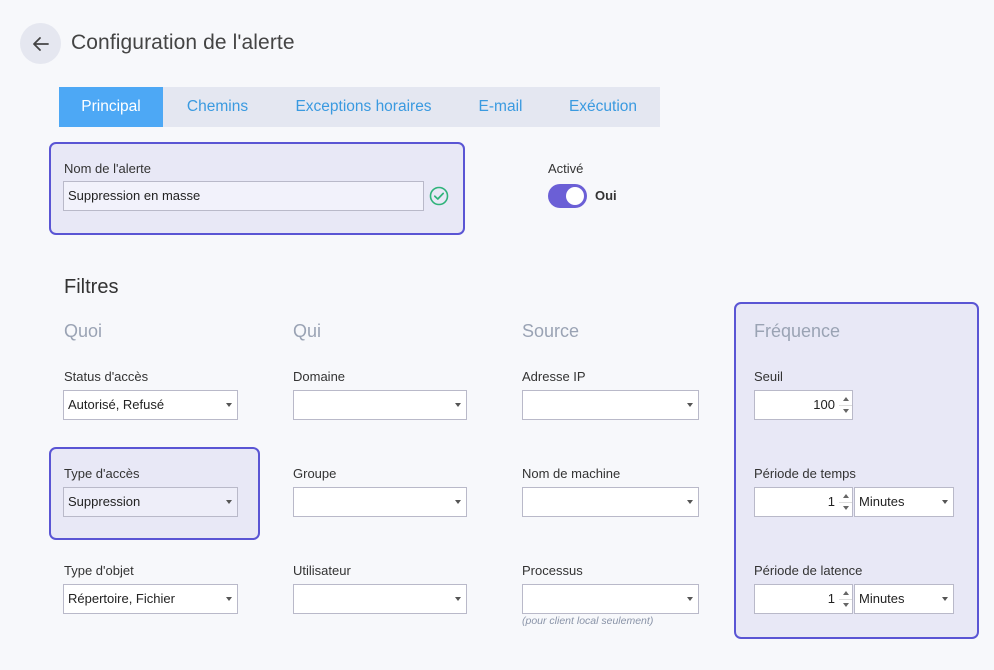 The height and width of the screenshot is (670, 994). What do you see at coordinates (606, 195) in the screenshot?
I see `enabled-value: Oui` at bounding box center [606, 195].